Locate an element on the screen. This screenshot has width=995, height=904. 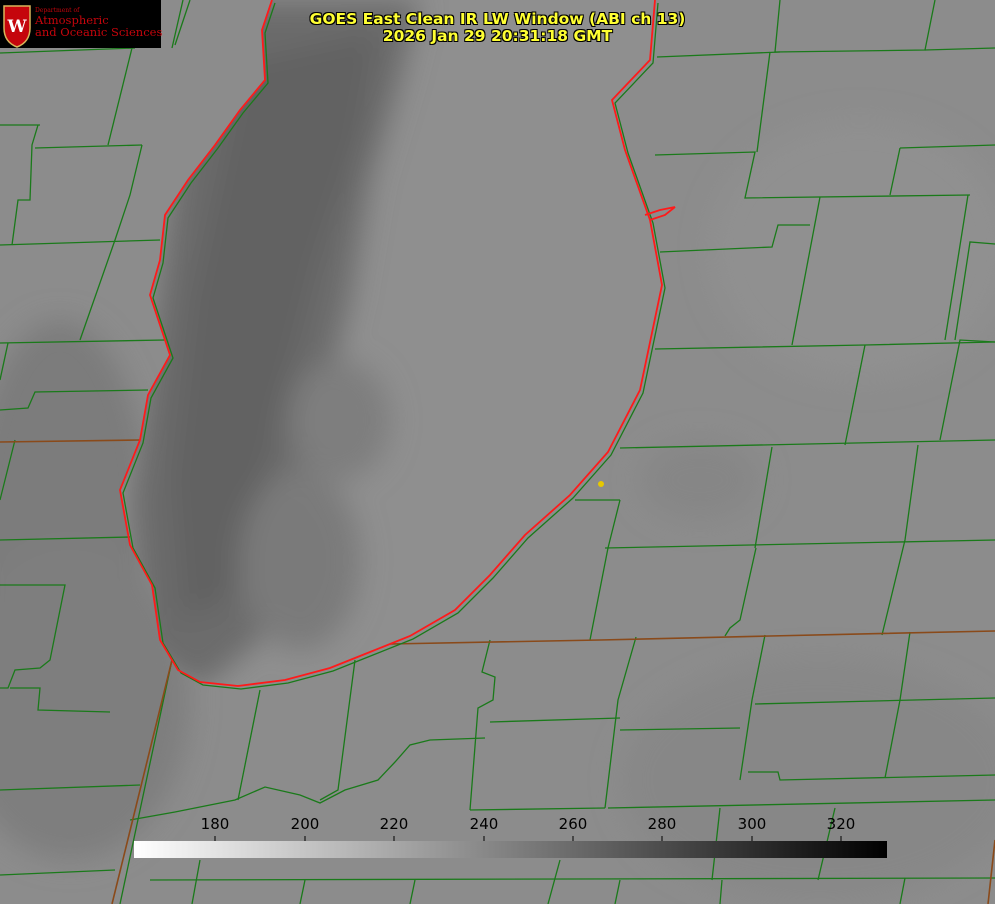
colorbar-tick-label: 180 is located at coordinates (215, 824).